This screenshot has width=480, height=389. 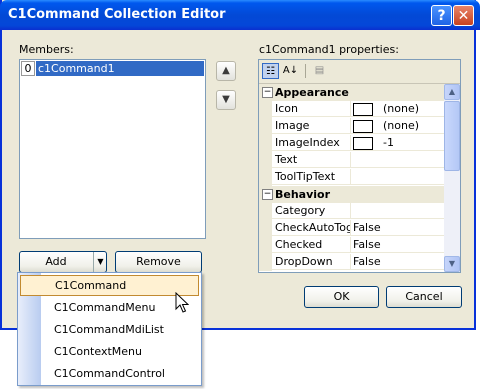 I want to click on property-name: Text, so click(x=311, y=160).